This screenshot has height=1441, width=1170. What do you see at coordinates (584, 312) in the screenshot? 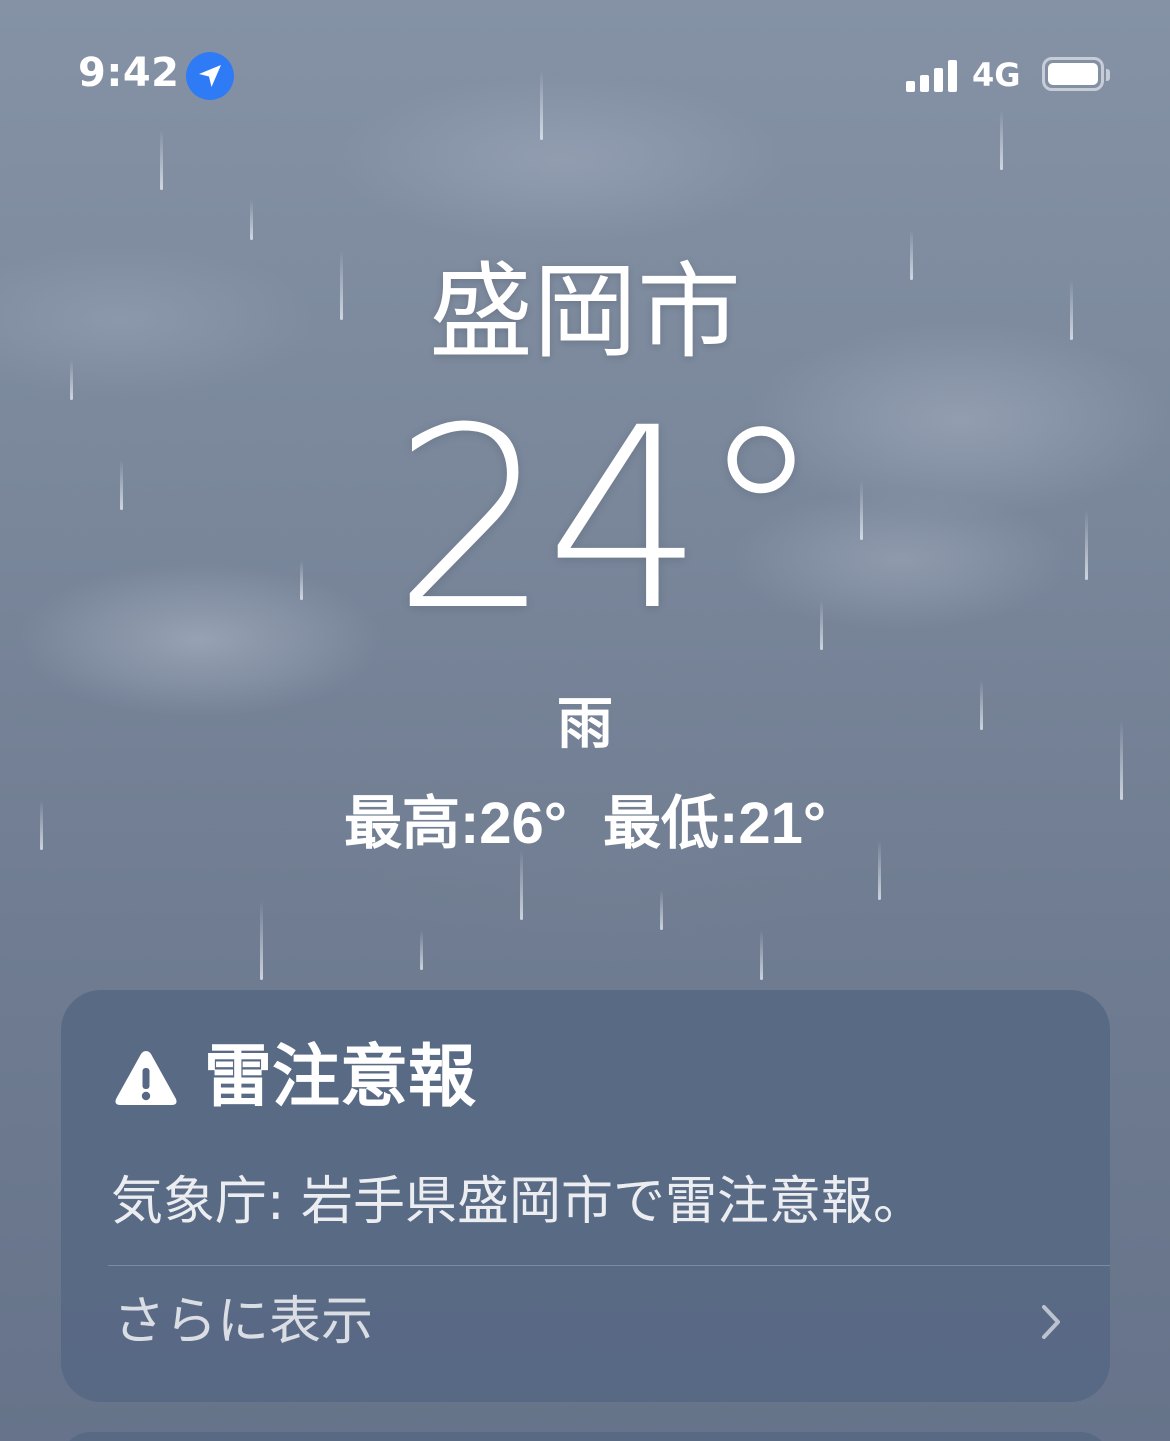
I see `city-name: 盛岡市` at bounding box center [584, 312].